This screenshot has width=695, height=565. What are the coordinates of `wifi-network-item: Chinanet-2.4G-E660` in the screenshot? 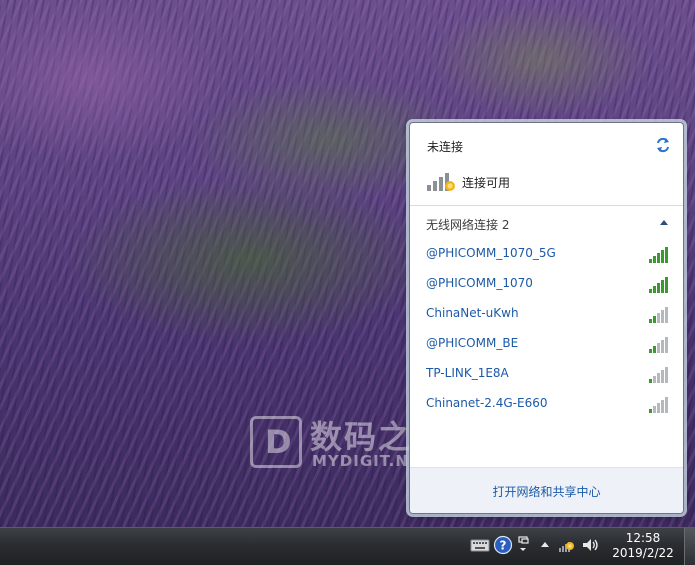 It's located at (546, 404).